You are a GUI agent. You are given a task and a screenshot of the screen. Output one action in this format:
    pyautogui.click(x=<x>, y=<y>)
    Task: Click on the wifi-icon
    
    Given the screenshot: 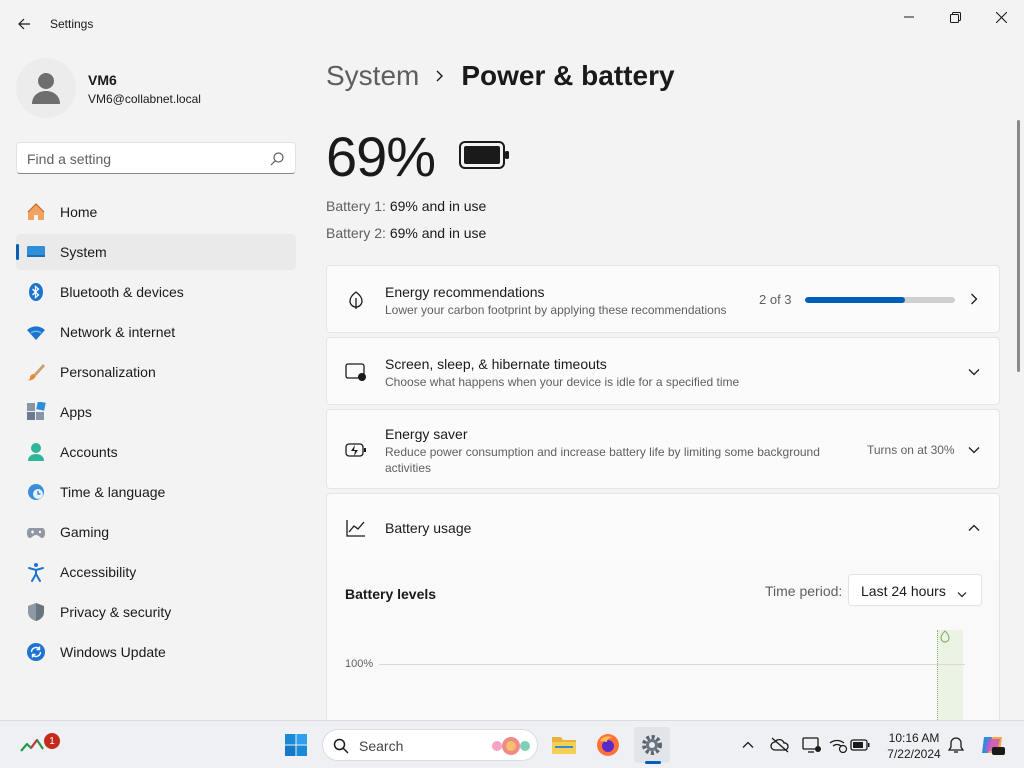 What is the action you would take?
    pyautogui.click(x=36, y=332)
    